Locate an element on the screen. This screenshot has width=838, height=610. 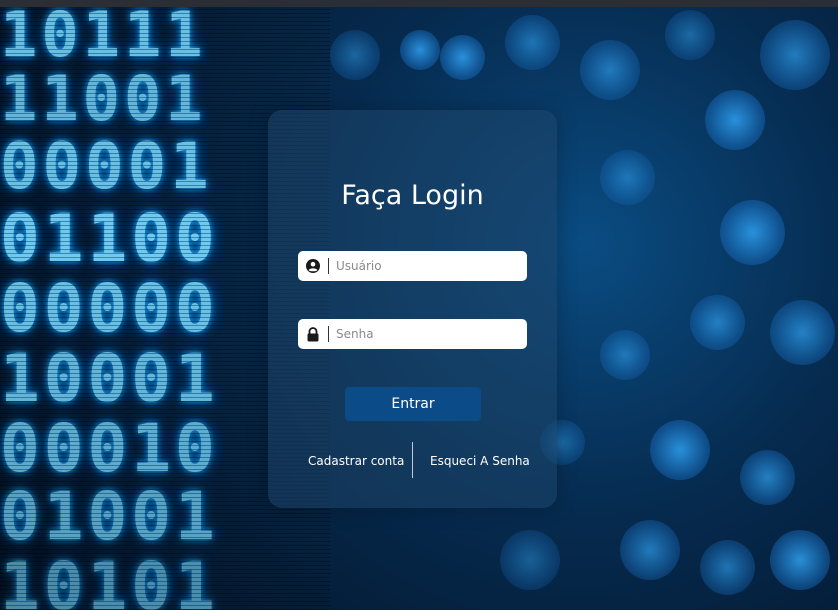
login-title: Faça Login is located at coordinates (412, 195).